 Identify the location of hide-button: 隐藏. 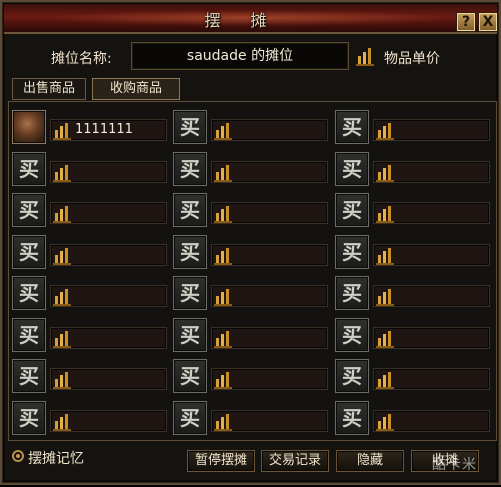
(370, 461).